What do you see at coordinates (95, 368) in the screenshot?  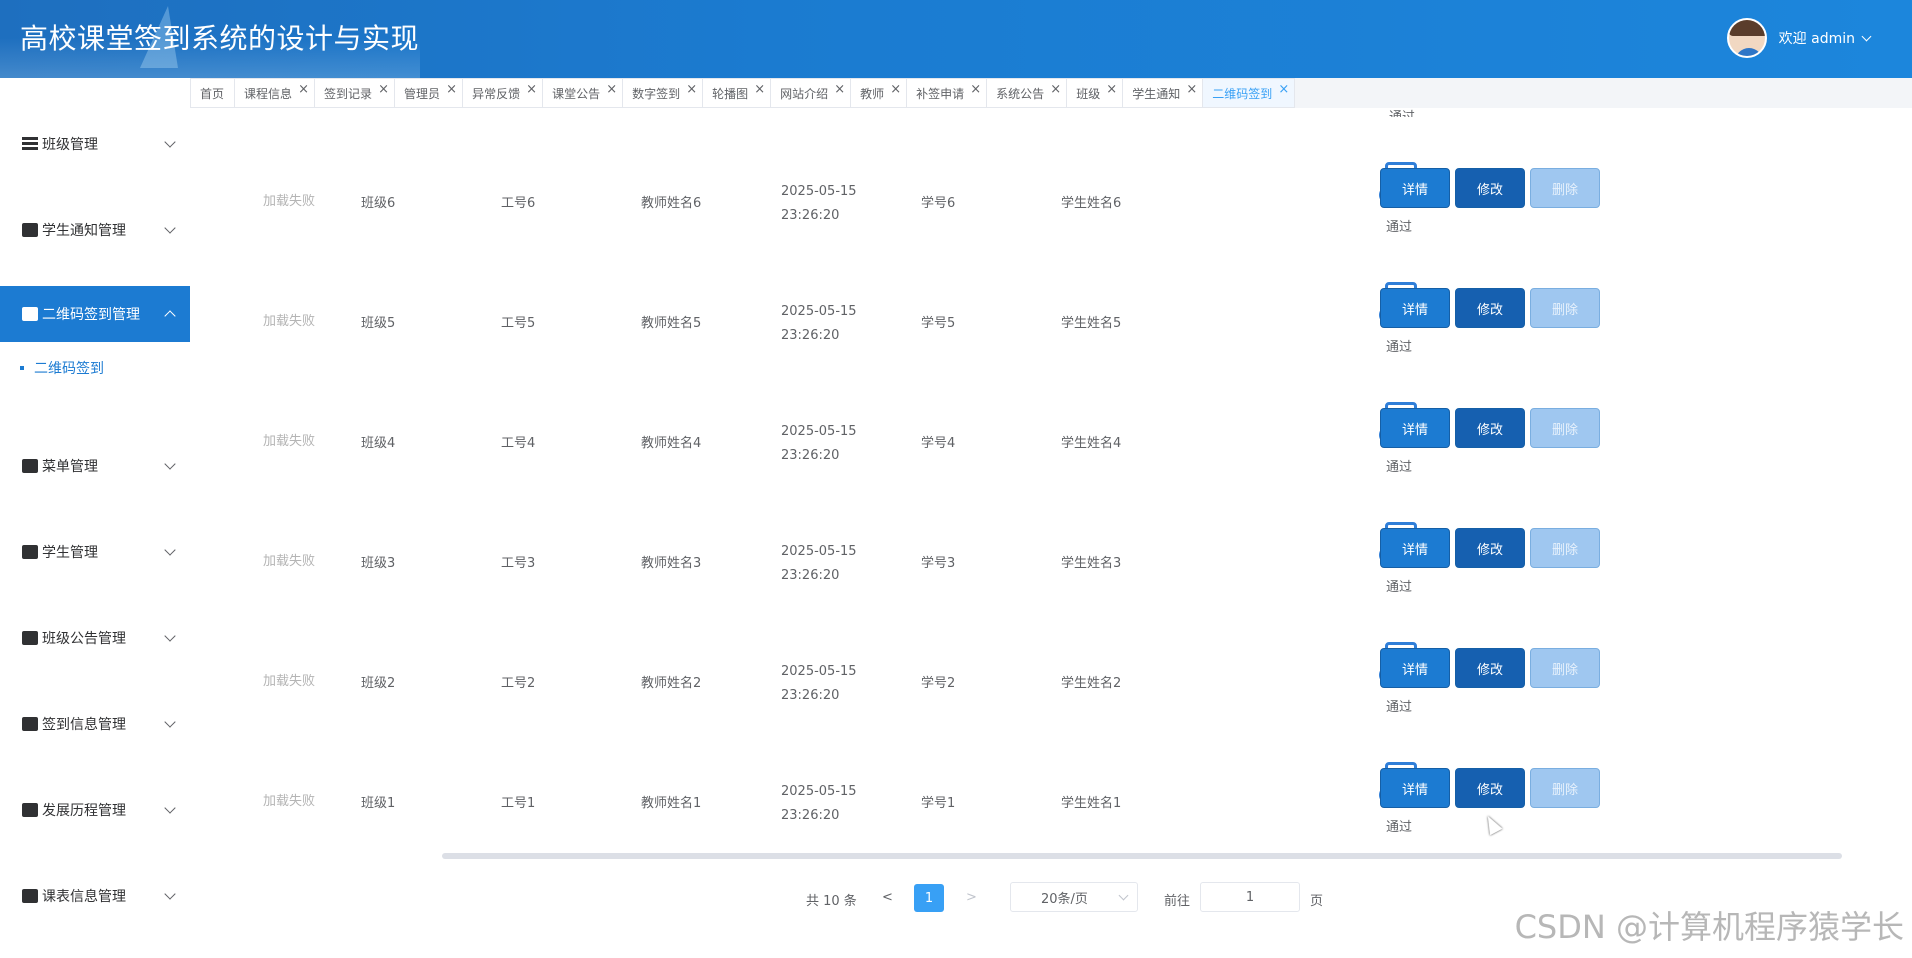 I see `sidebar-subitem-0: 二维码签到` at bounding box center [95, 368].